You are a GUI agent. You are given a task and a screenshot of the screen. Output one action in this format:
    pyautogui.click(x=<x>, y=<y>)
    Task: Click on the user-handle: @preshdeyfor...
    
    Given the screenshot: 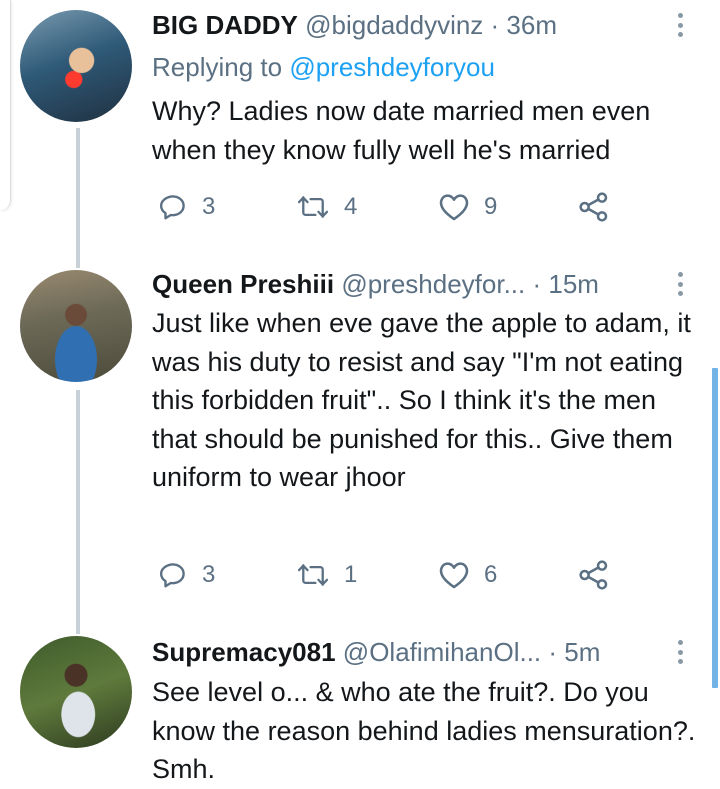 What is the action you would take?
    pyautogui.click(x=433, y=284)
    